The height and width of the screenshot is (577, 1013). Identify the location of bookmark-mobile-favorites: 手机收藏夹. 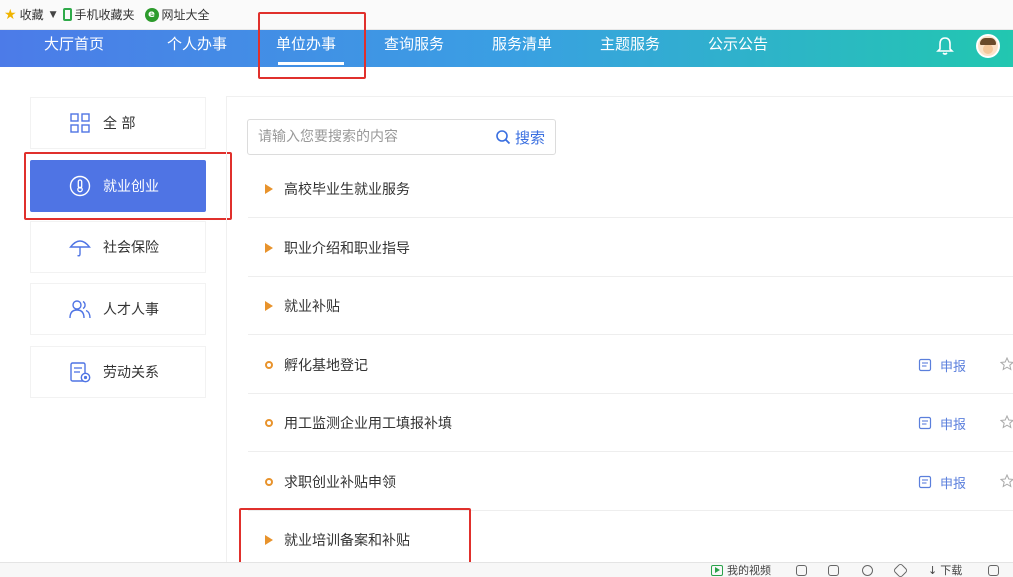
(98, 14).